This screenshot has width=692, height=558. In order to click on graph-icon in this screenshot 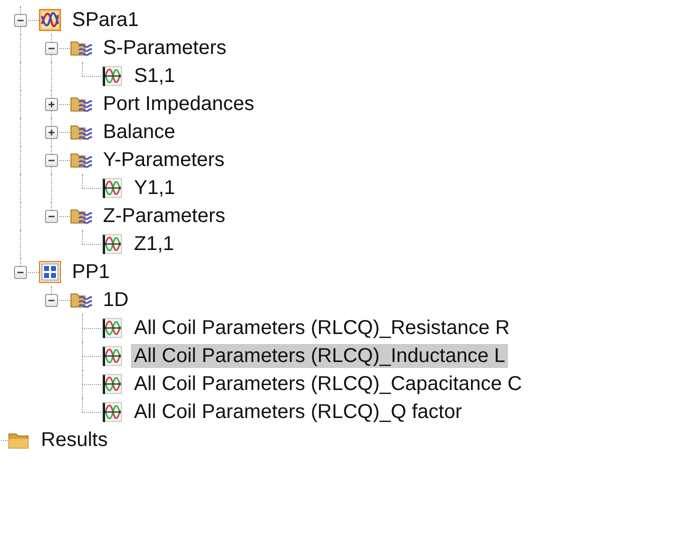, I will do `click(50, 20)`.